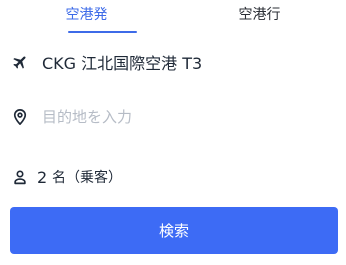  I want to click on tab-arrival-to-airport: 空港行, so click(259, 17).